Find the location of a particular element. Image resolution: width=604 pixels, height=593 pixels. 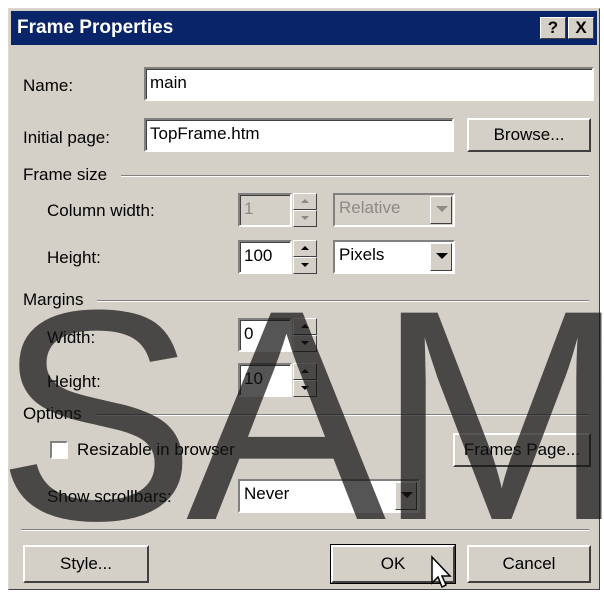

show-scrollbars-label: Show scrollbars: is located at coordinates (109, 496).